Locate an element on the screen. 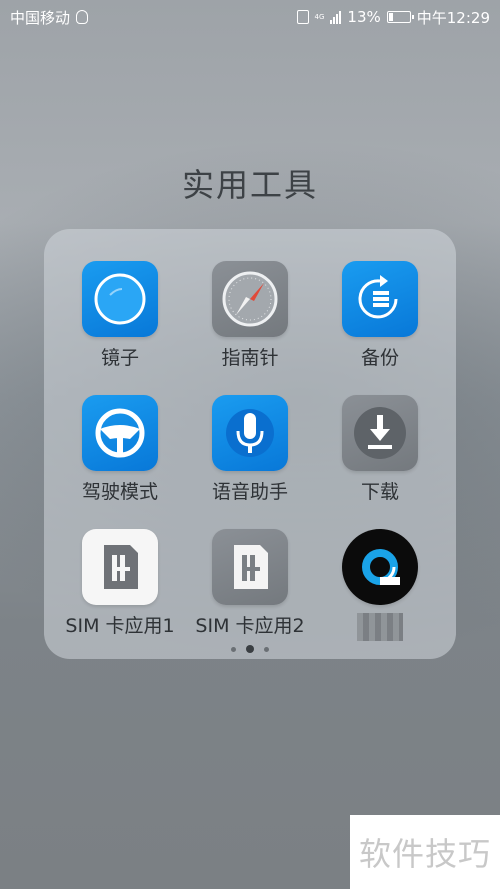 The width and height of the screenshot is (500, 889). qq-notification-icon is located at coordinates (82, 17).